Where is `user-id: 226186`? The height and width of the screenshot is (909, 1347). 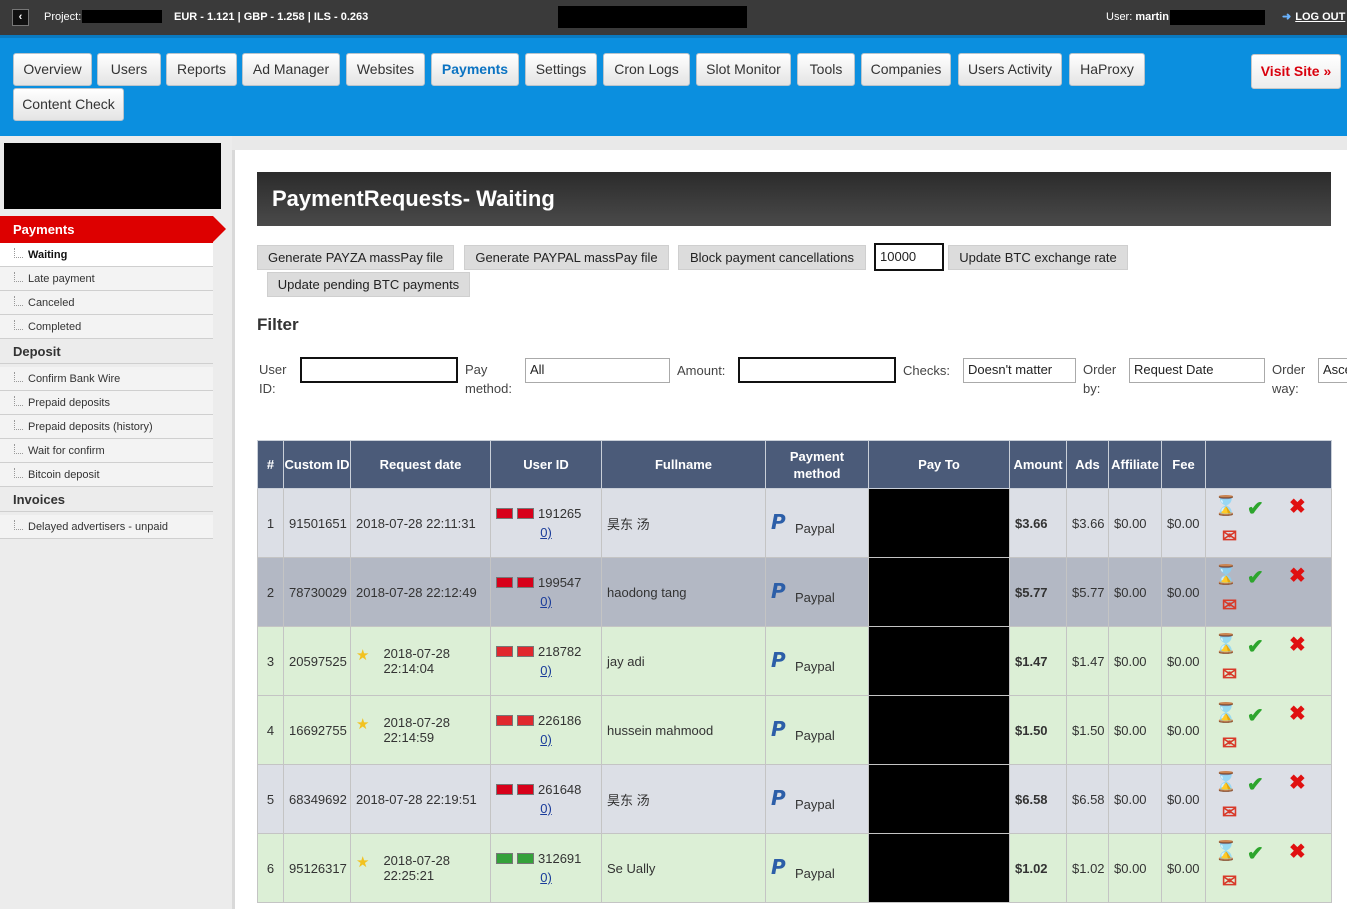 user-id: 226186 is located at coordinates (559, 720).